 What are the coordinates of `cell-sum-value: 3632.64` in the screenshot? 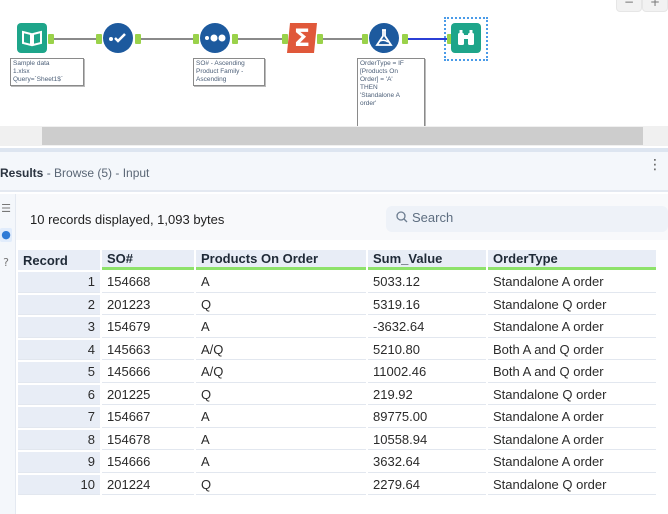 It's located at (427, 462).